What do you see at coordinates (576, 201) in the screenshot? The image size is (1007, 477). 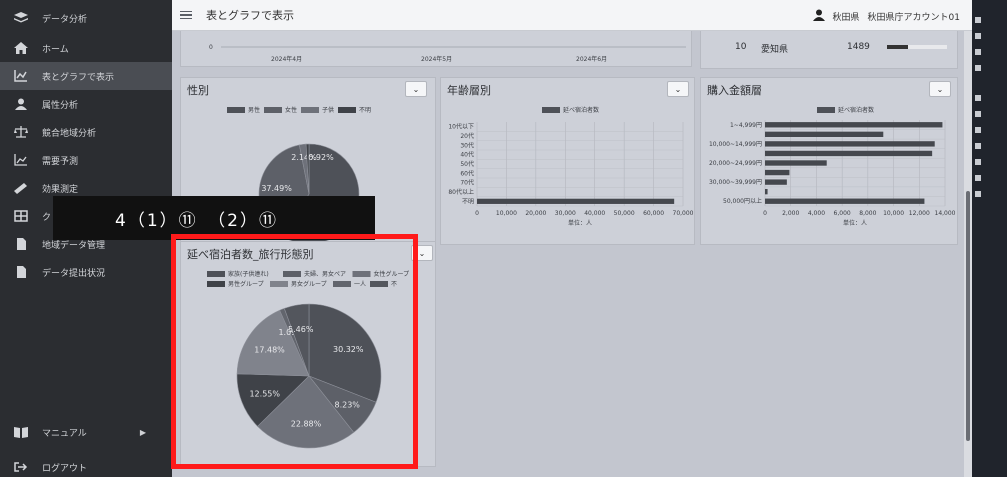 I see `age-bar` at bounding box center [576, 201].